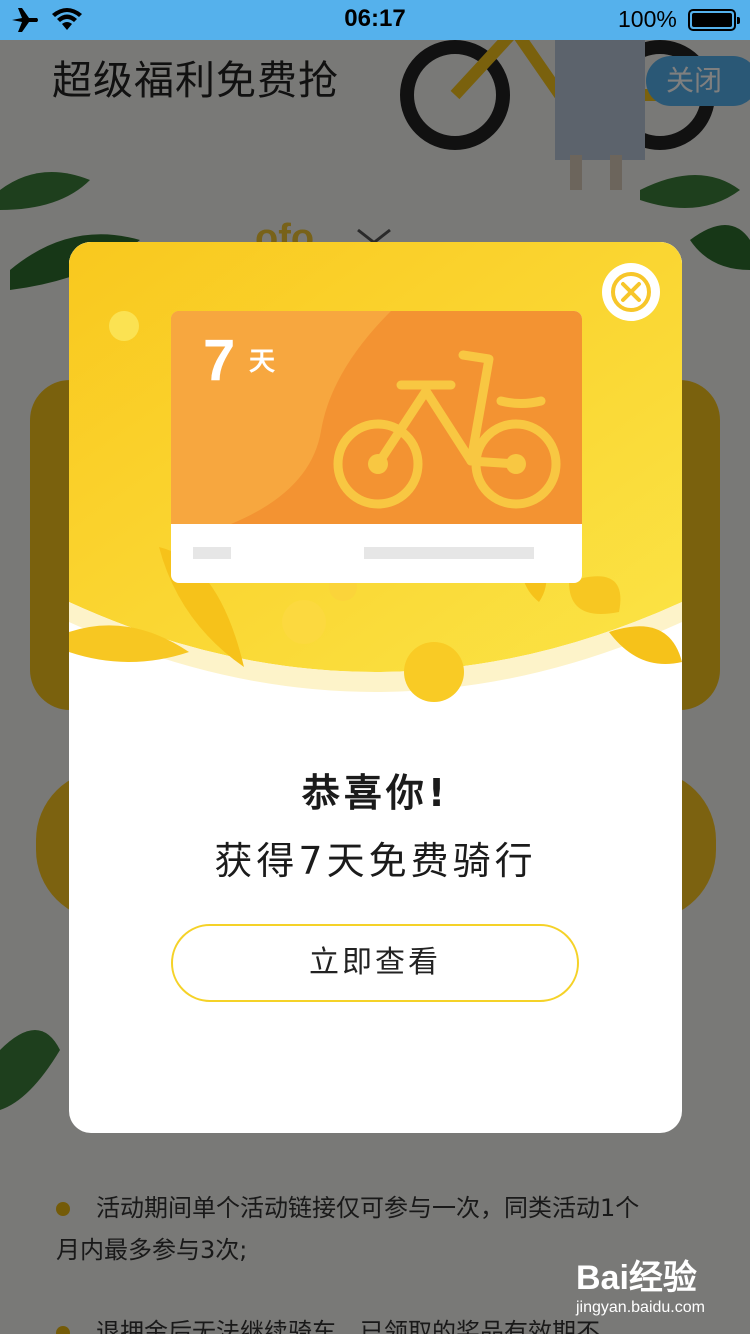  Describe the element at coordinates (375, 20) in the screenshot. I see `status-bar: 06:17 100%` at that location.